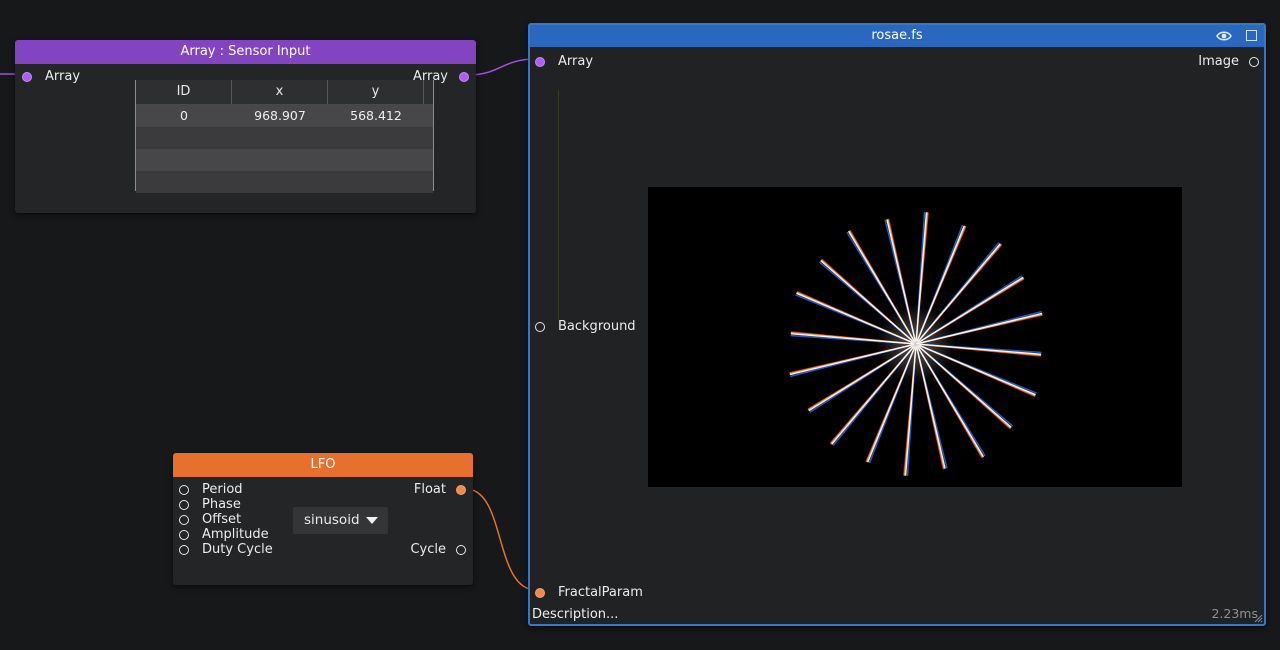 Image resolution: width=1280 pixels, height=650 pixels. What do you see at coordinates (558, 205) in the screenshot?
I see `divider` at bounding box center [558, 205].